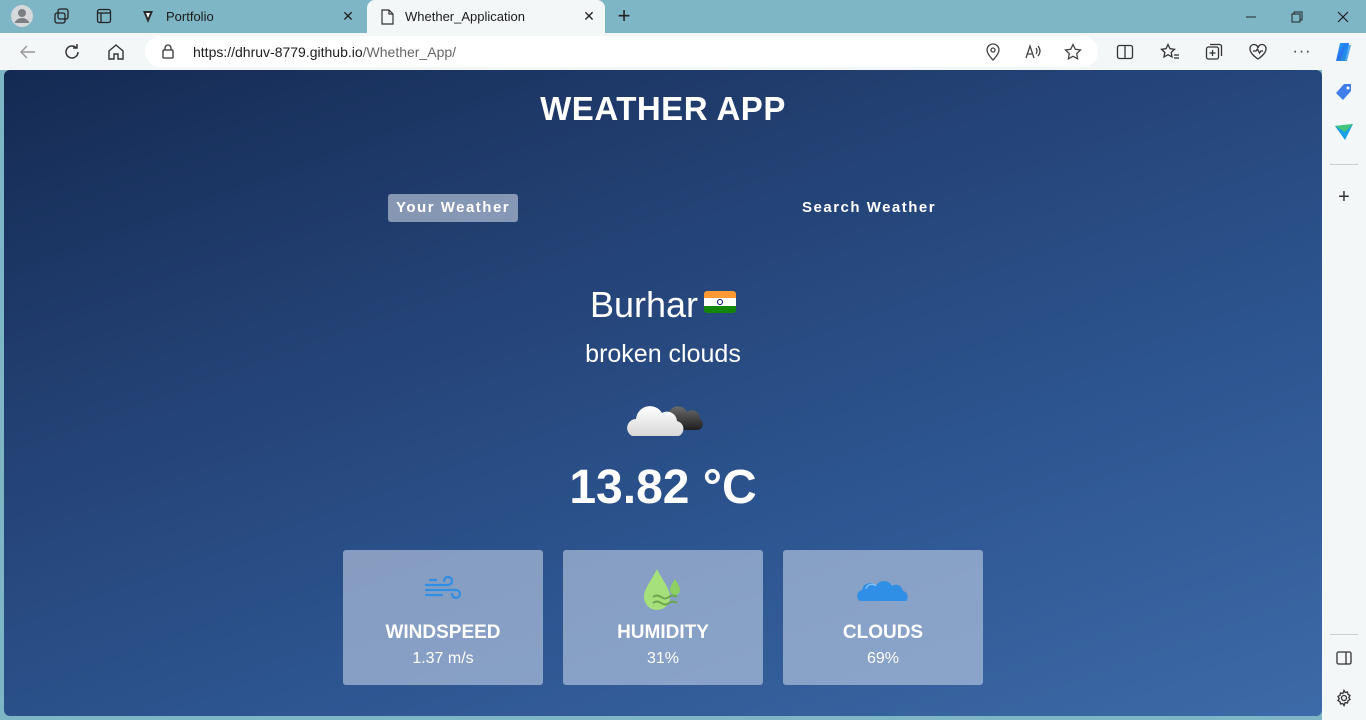  I want to click on read-aloud-icon, so click(1033, 52).